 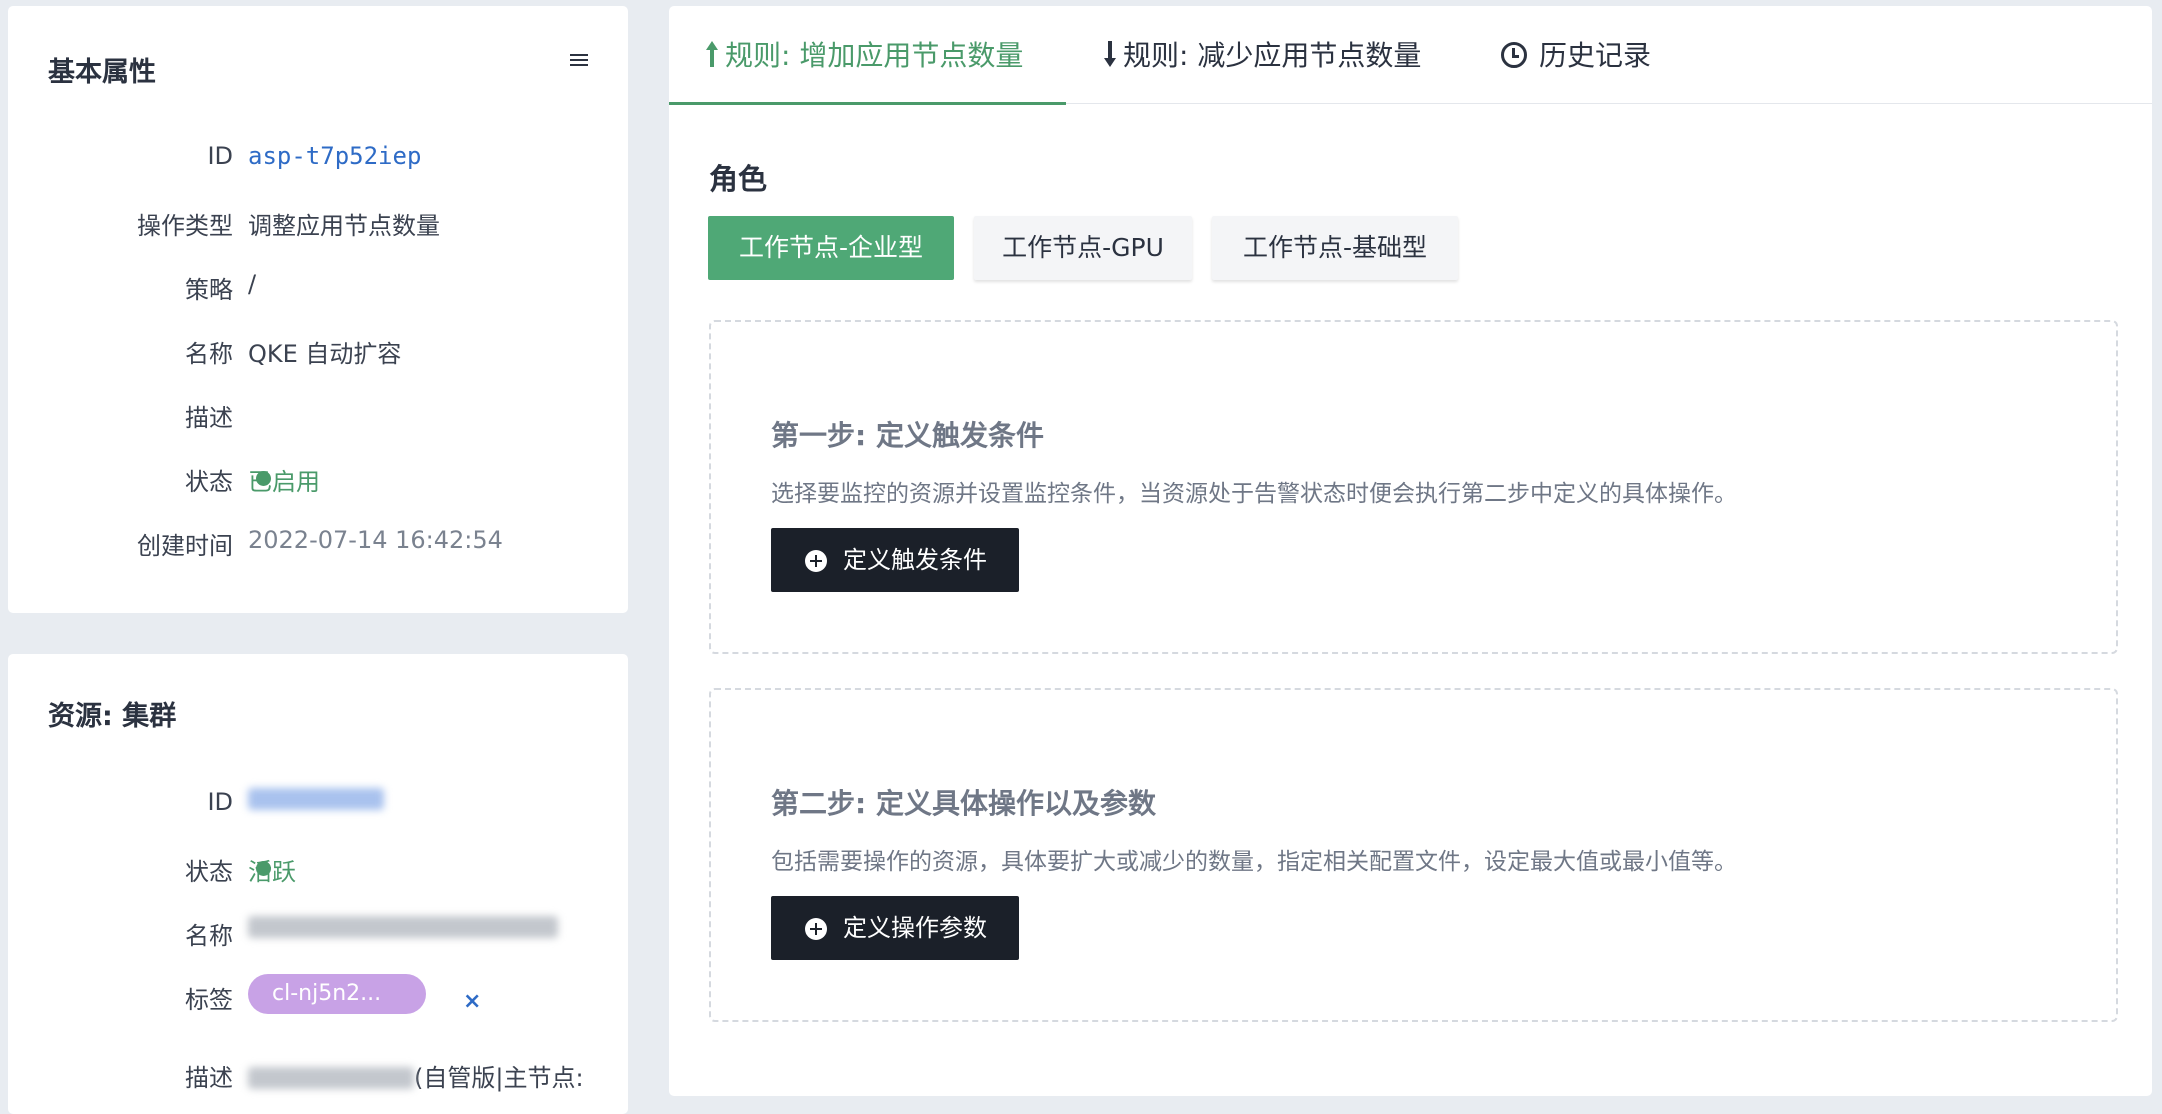 What do you see at coordinates (318, 418) in the screenshot?
I see `row-description: 描述` at bounding box center [318, 418].